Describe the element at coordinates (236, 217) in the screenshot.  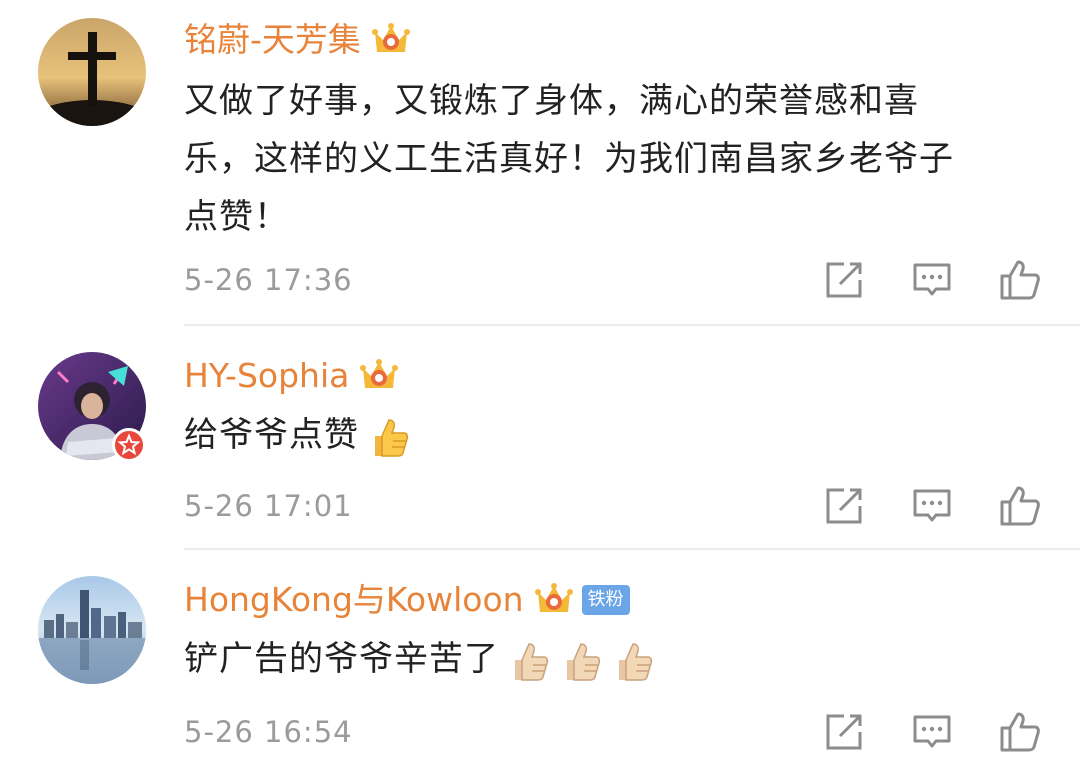
I see `comment-text-line: 点赞！` at that location.